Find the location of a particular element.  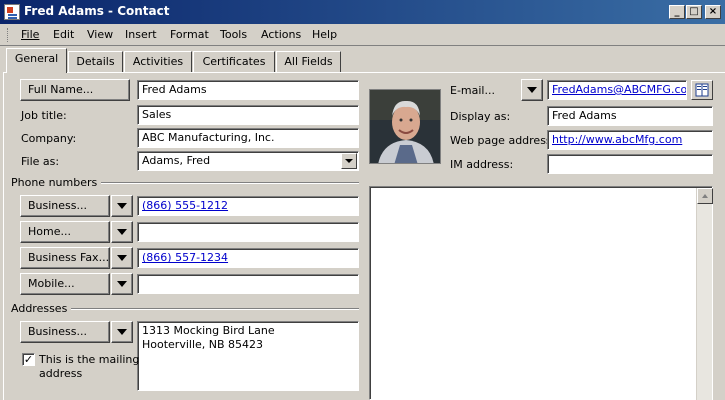

phone-home-dropdown is located at coordinates (122, 232).